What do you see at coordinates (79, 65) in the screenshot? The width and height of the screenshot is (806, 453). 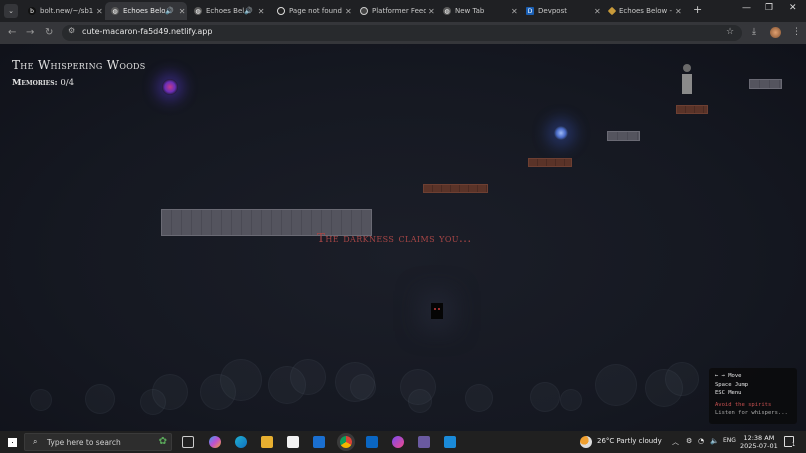 I see `level-title: The Whispering Woods` at bounding box center [79, 65].